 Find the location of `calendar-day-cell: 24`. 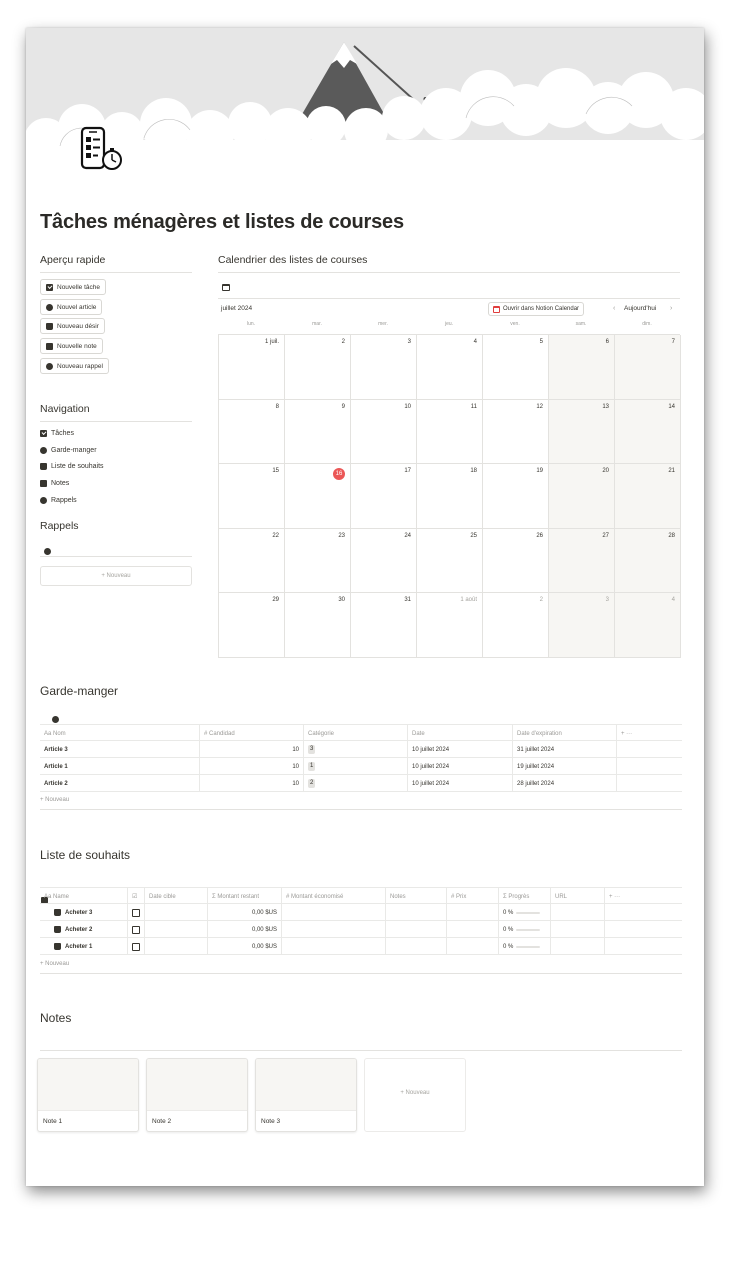

calendar-day-cell: 24 is located at coordinates (384, 561).